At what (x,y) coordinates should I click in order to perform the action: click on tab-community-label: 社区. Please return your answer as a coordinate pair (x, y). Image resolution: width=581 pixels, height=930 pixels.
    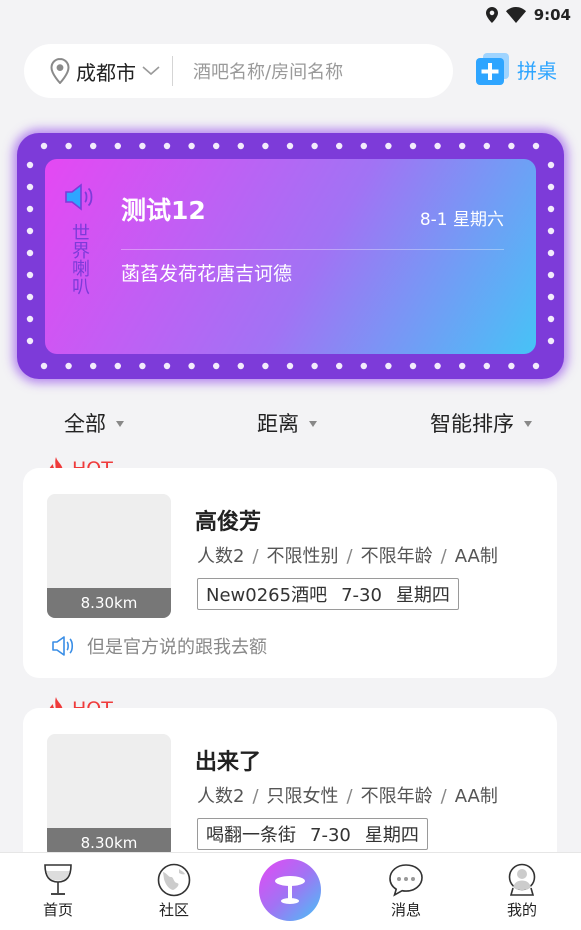
    Looking at the image, I should click on (173, 910).